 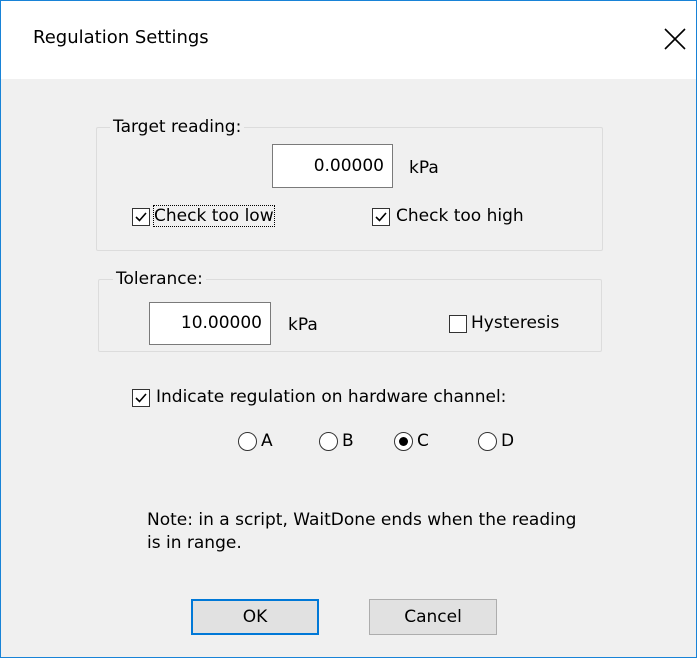 I want to click on channel-label: D, so click(x=508, y=441).